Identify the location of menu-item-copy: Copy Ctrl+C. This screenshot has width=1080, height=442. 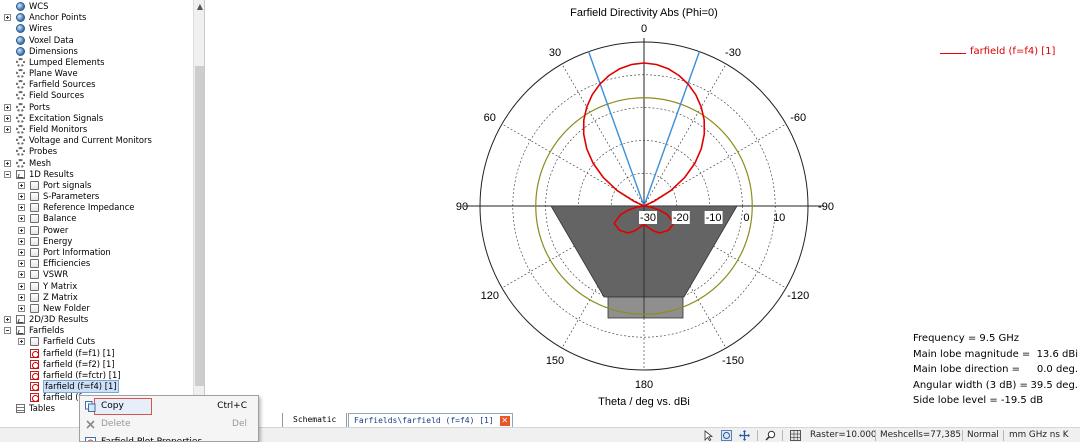
(169, 406).